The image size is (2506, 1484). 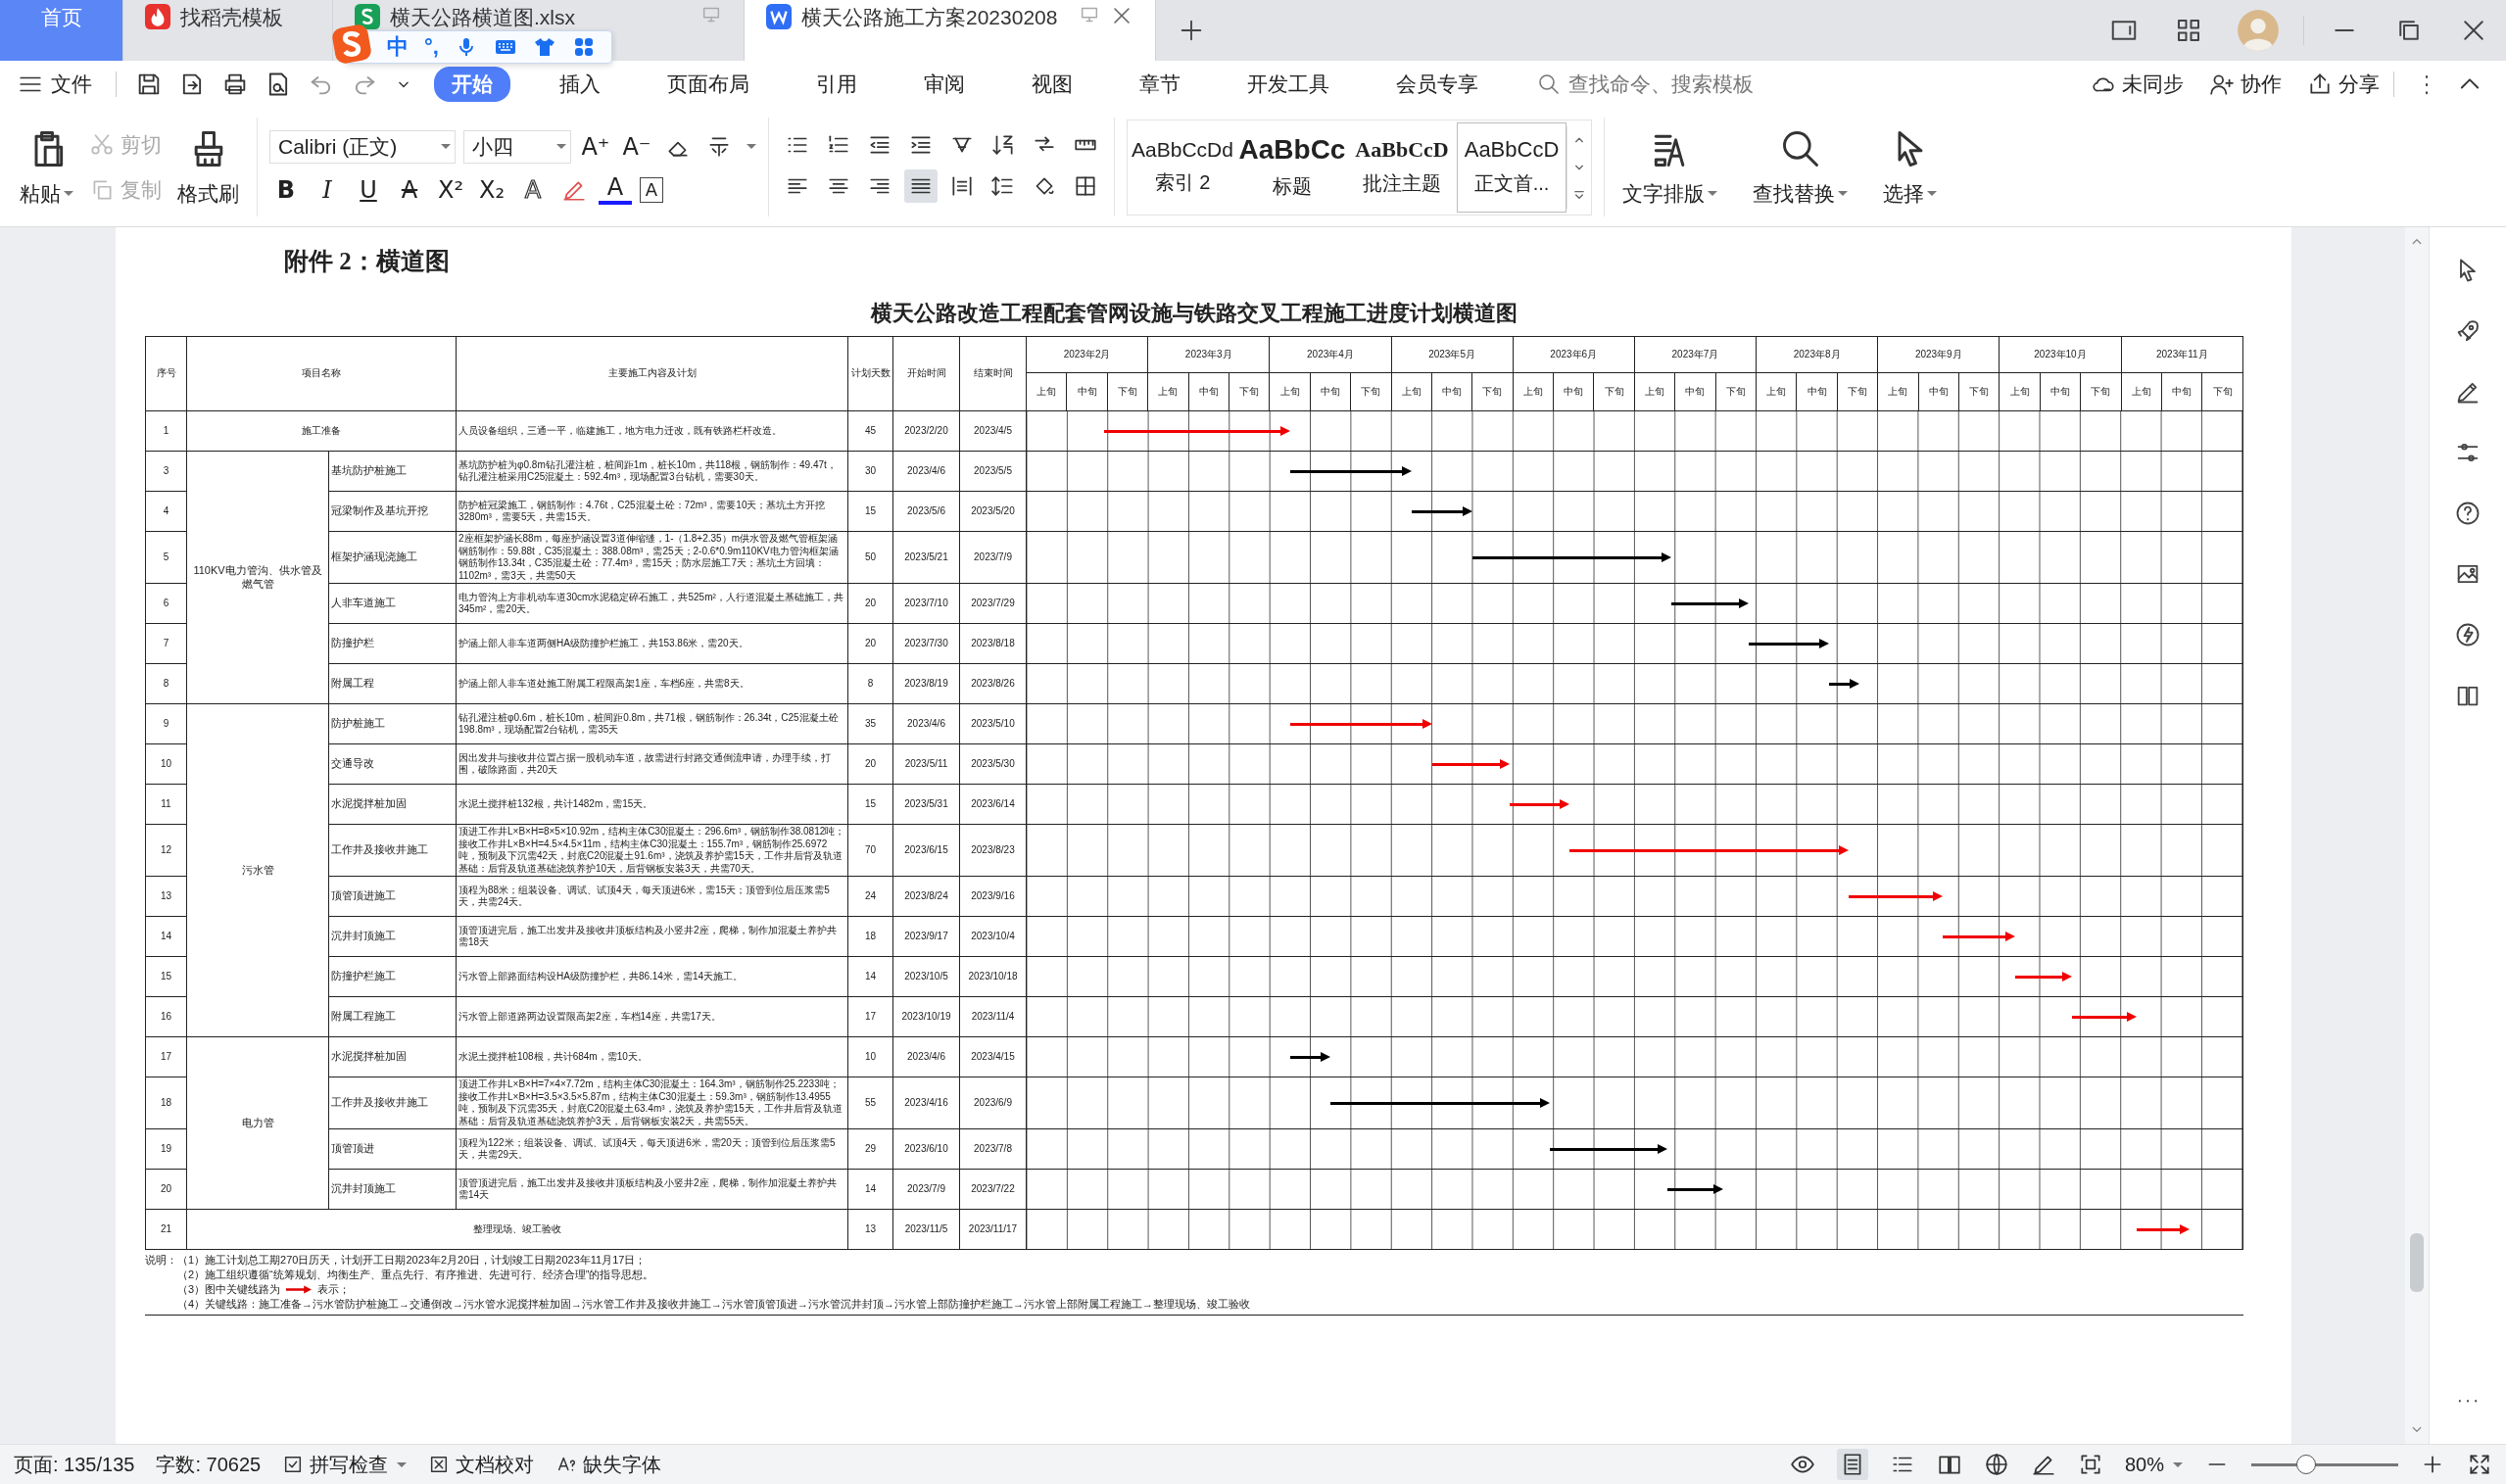 What do you see at coordinates (1160, 84) in the screenshot?
I see `ribbon-tab: 章节` at bounding box center [1160, 84].